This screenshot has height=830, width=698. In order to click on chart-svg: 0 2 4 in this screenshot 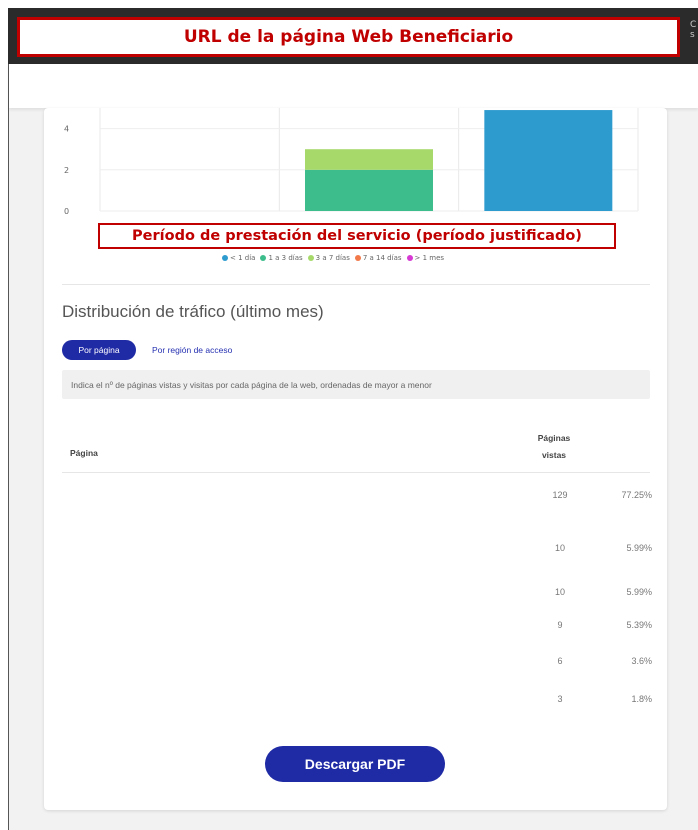, I will do `click(351, 162)`.